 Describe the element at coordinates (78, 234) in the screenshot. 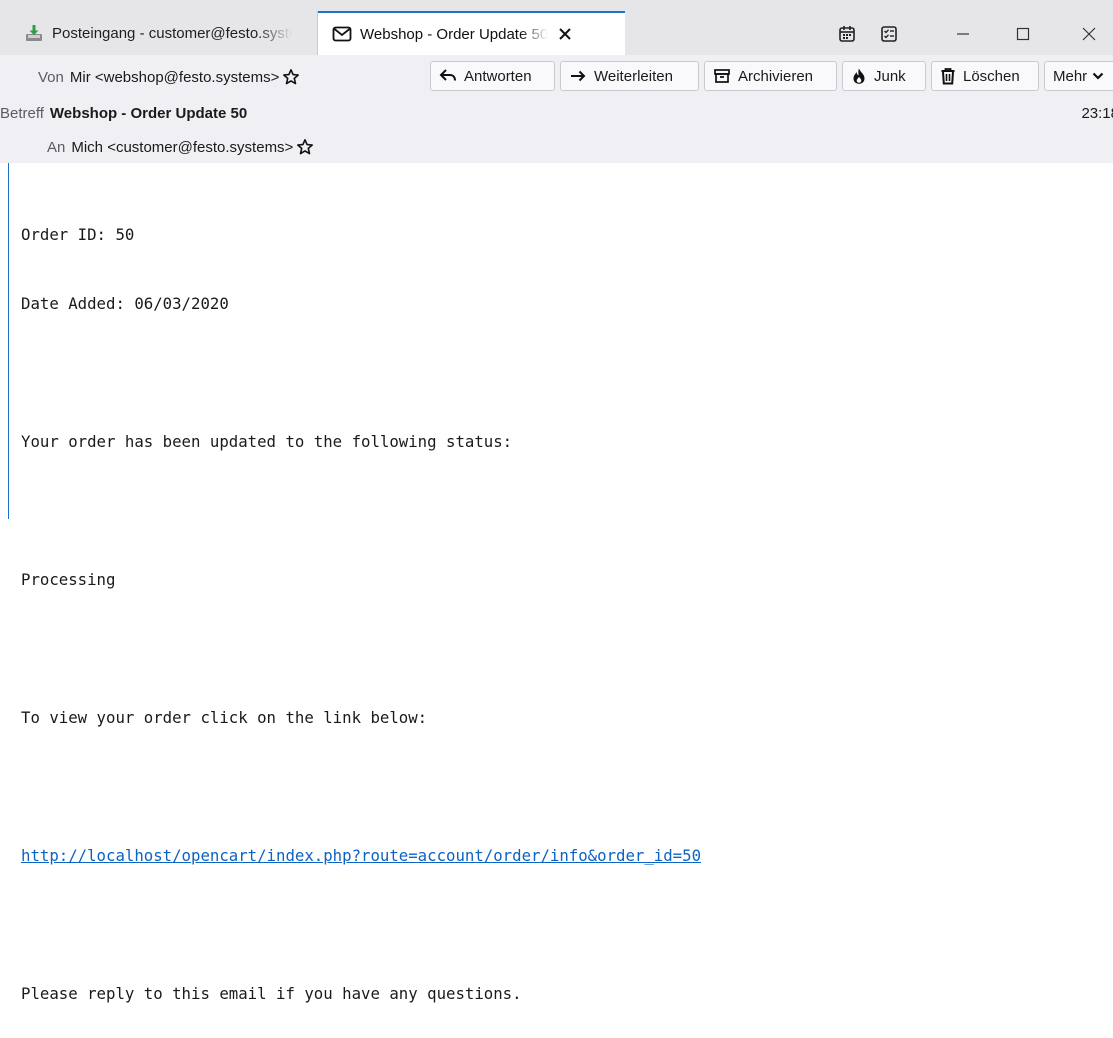

I see `order-id-line: Order ID: 50` at that location.